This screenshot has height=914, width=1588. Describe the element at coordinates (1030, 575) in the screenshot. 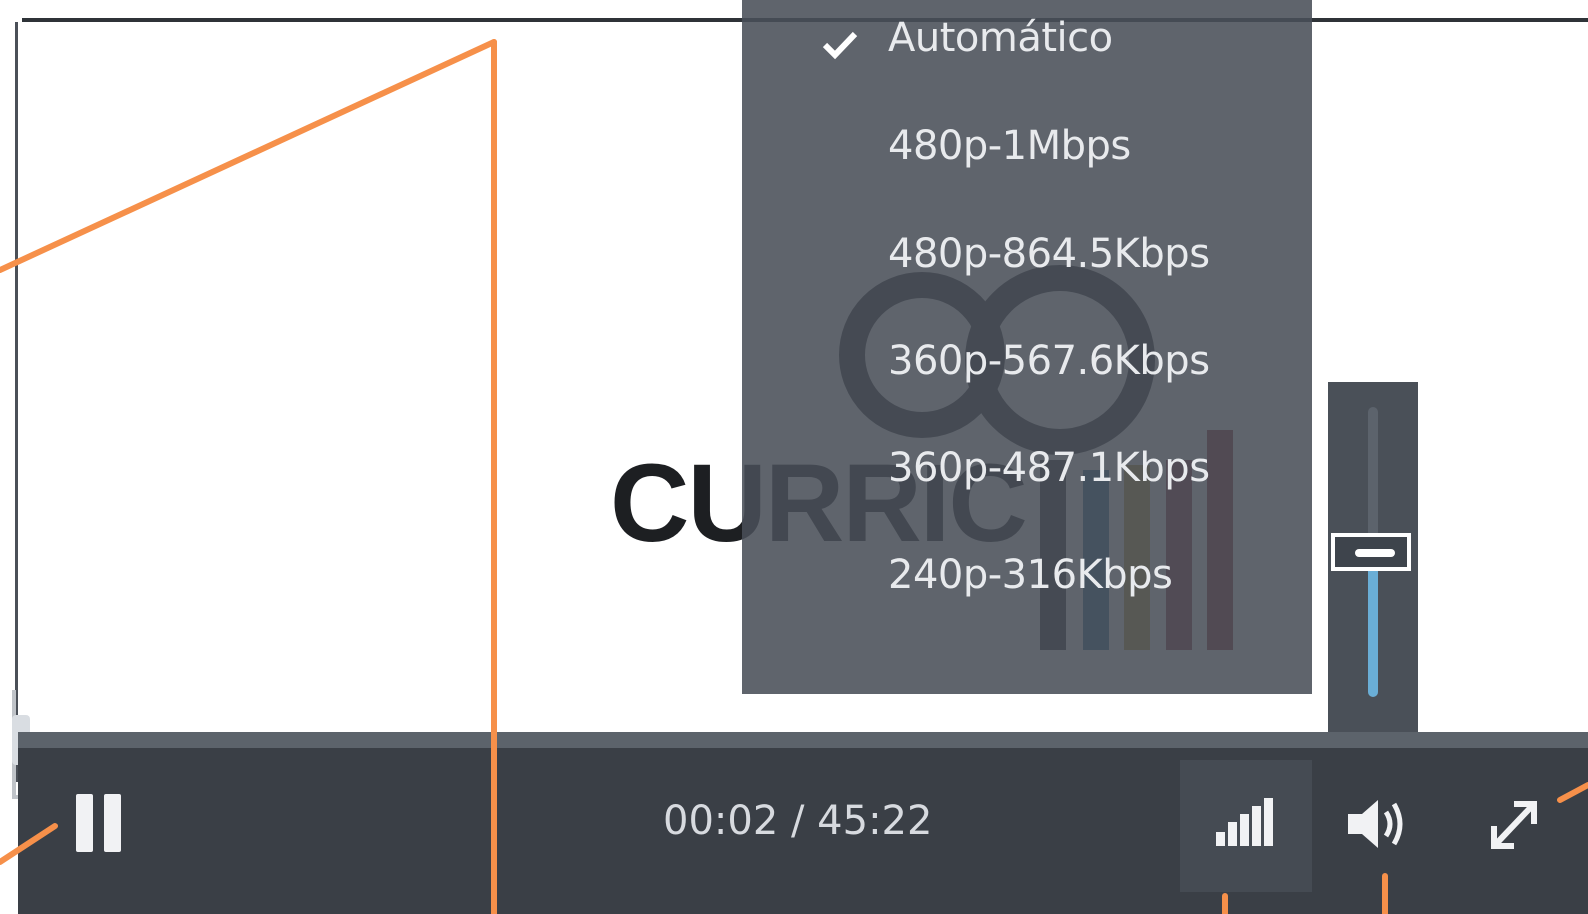

I see `quality-option-label: 240p-316Kbps` at that location.